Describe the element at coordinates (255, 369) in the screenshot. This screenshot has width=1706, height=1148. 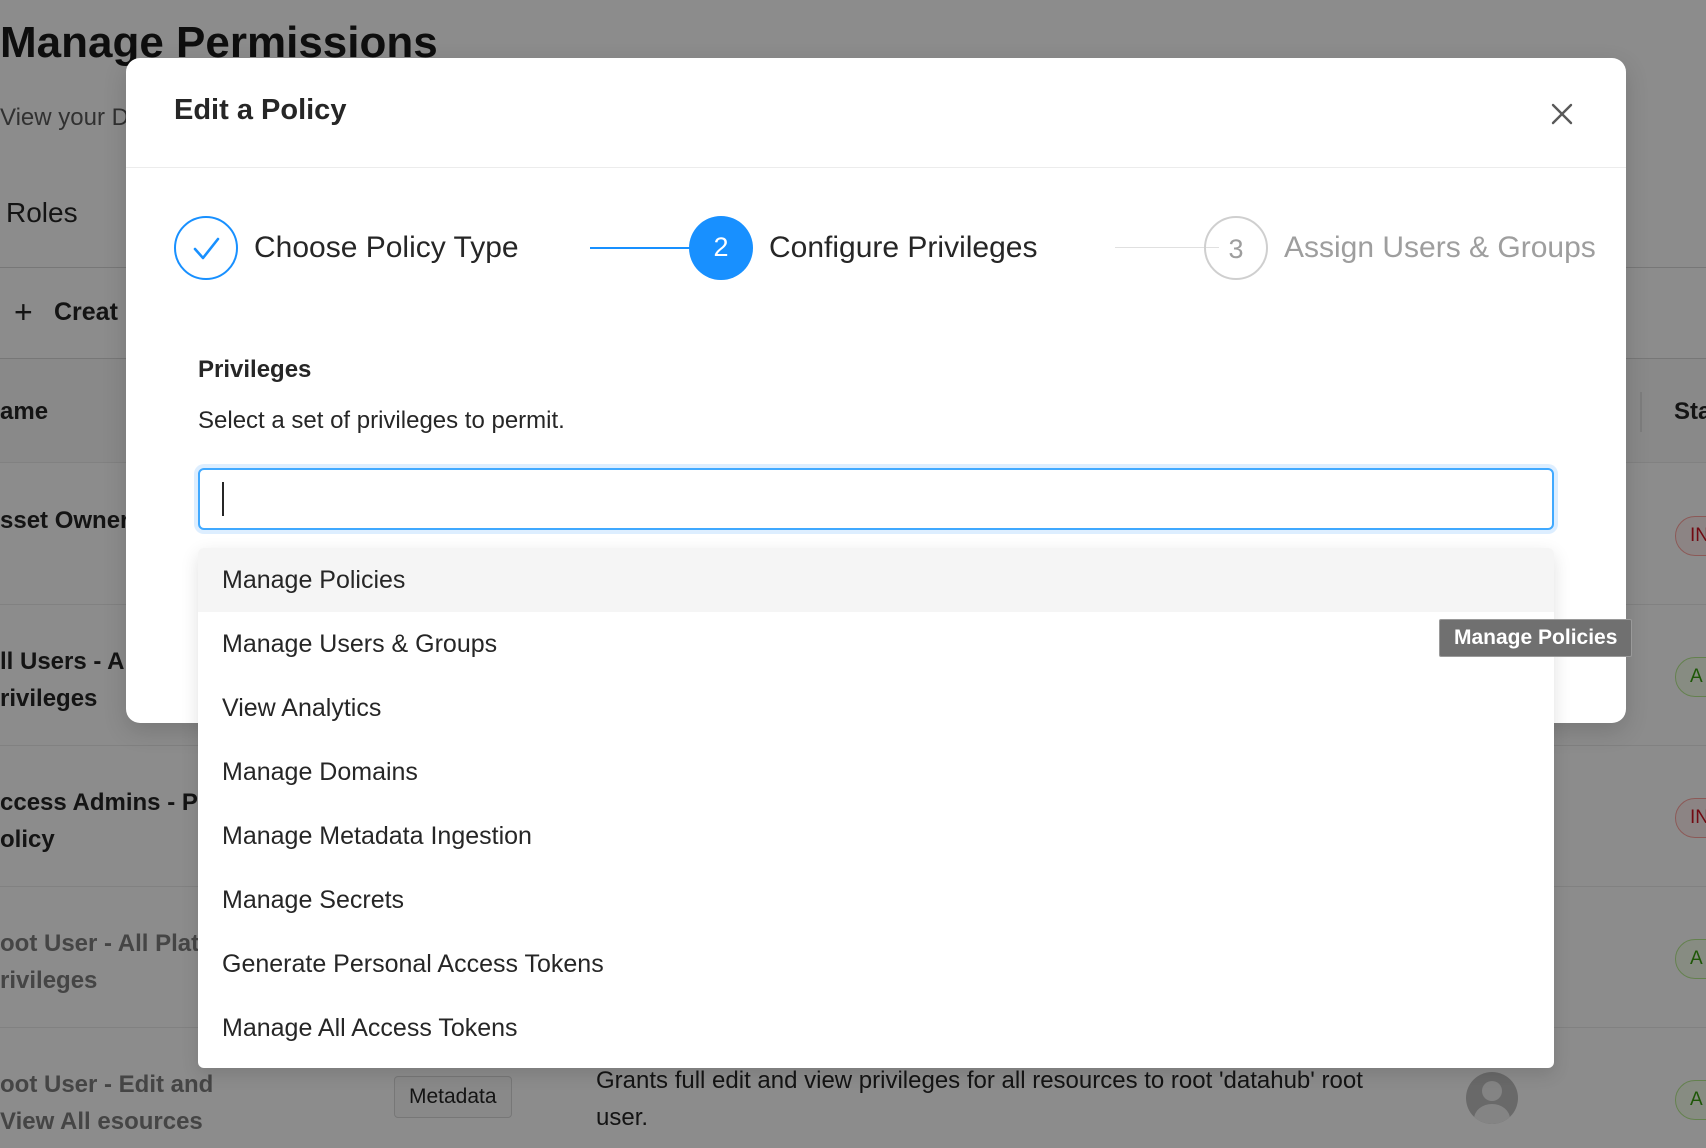
I see `privileges-label: Privileges` at that location.